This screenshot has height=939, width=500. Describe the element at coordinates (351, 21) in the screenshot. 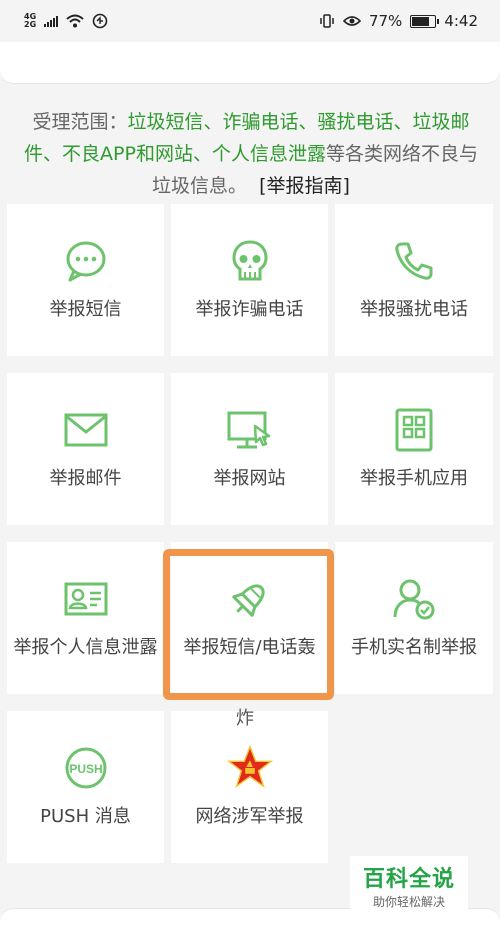

I see `eye-comfort-icon` at that location.